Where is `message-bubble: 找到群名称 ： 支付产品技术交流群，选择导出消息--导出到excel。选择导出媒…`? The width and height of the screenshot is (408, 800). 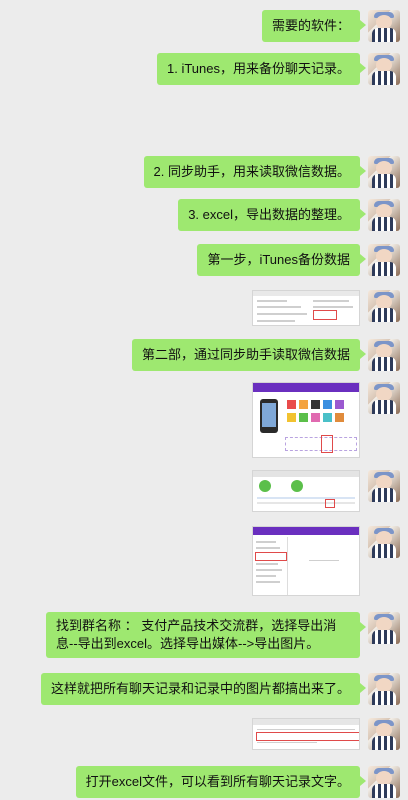 message-bubble: 找到群名称 ： 支付产品技术交流群，选择导出消息--导出到excel。选择导出媒… is located at coordinates (206, 635).